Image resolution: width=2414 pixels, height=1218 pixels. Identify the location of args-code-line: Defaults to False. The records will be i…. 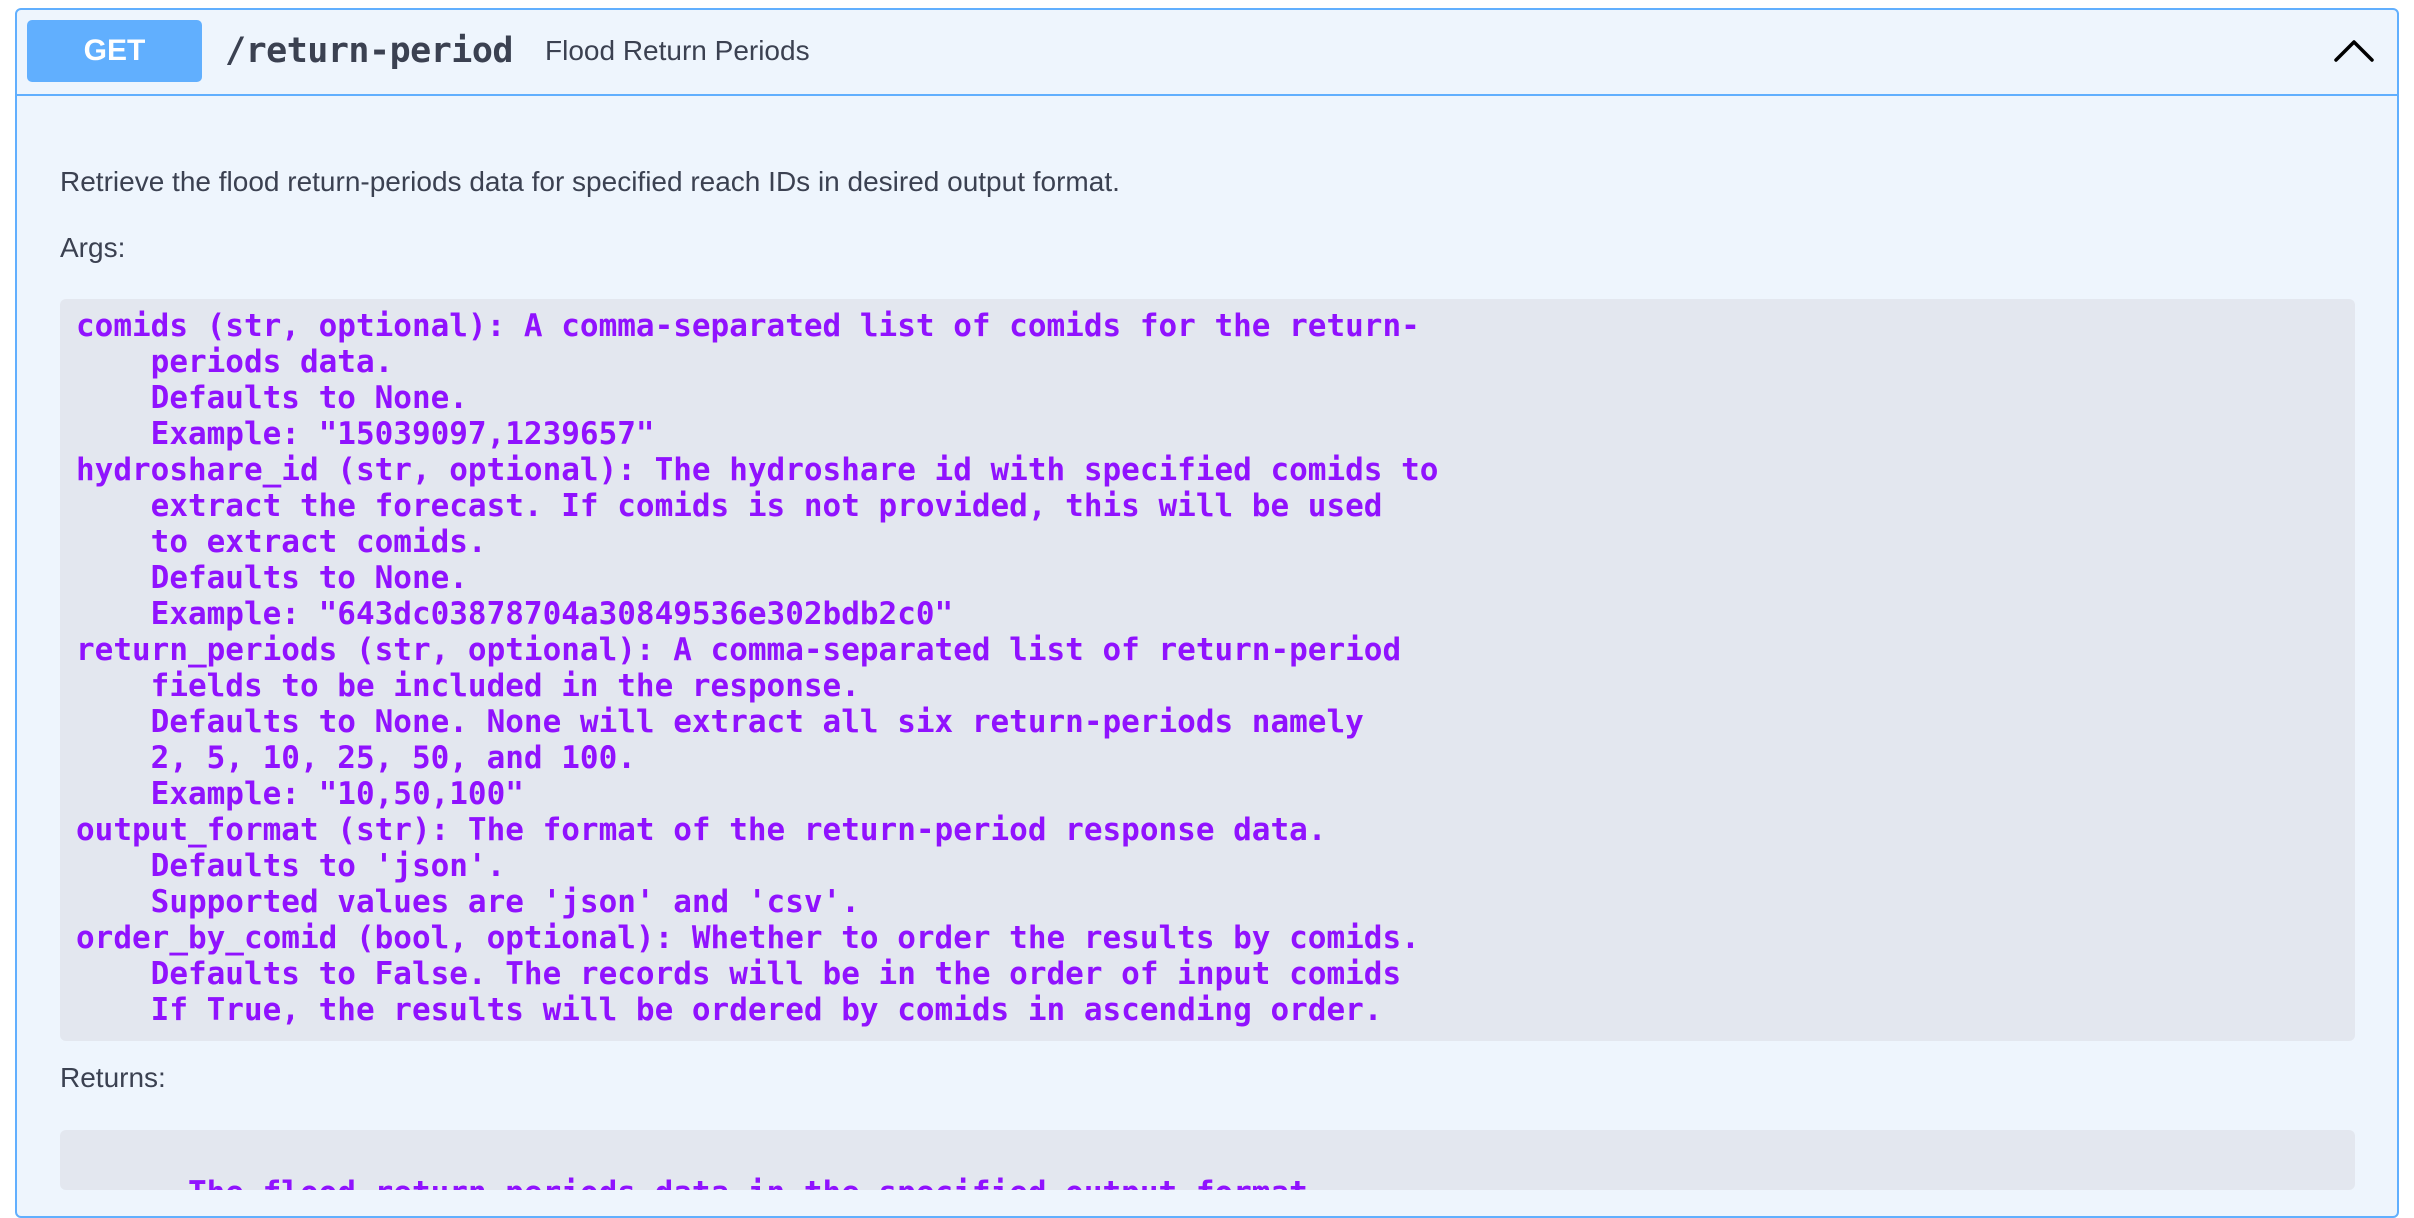
(739, 974).